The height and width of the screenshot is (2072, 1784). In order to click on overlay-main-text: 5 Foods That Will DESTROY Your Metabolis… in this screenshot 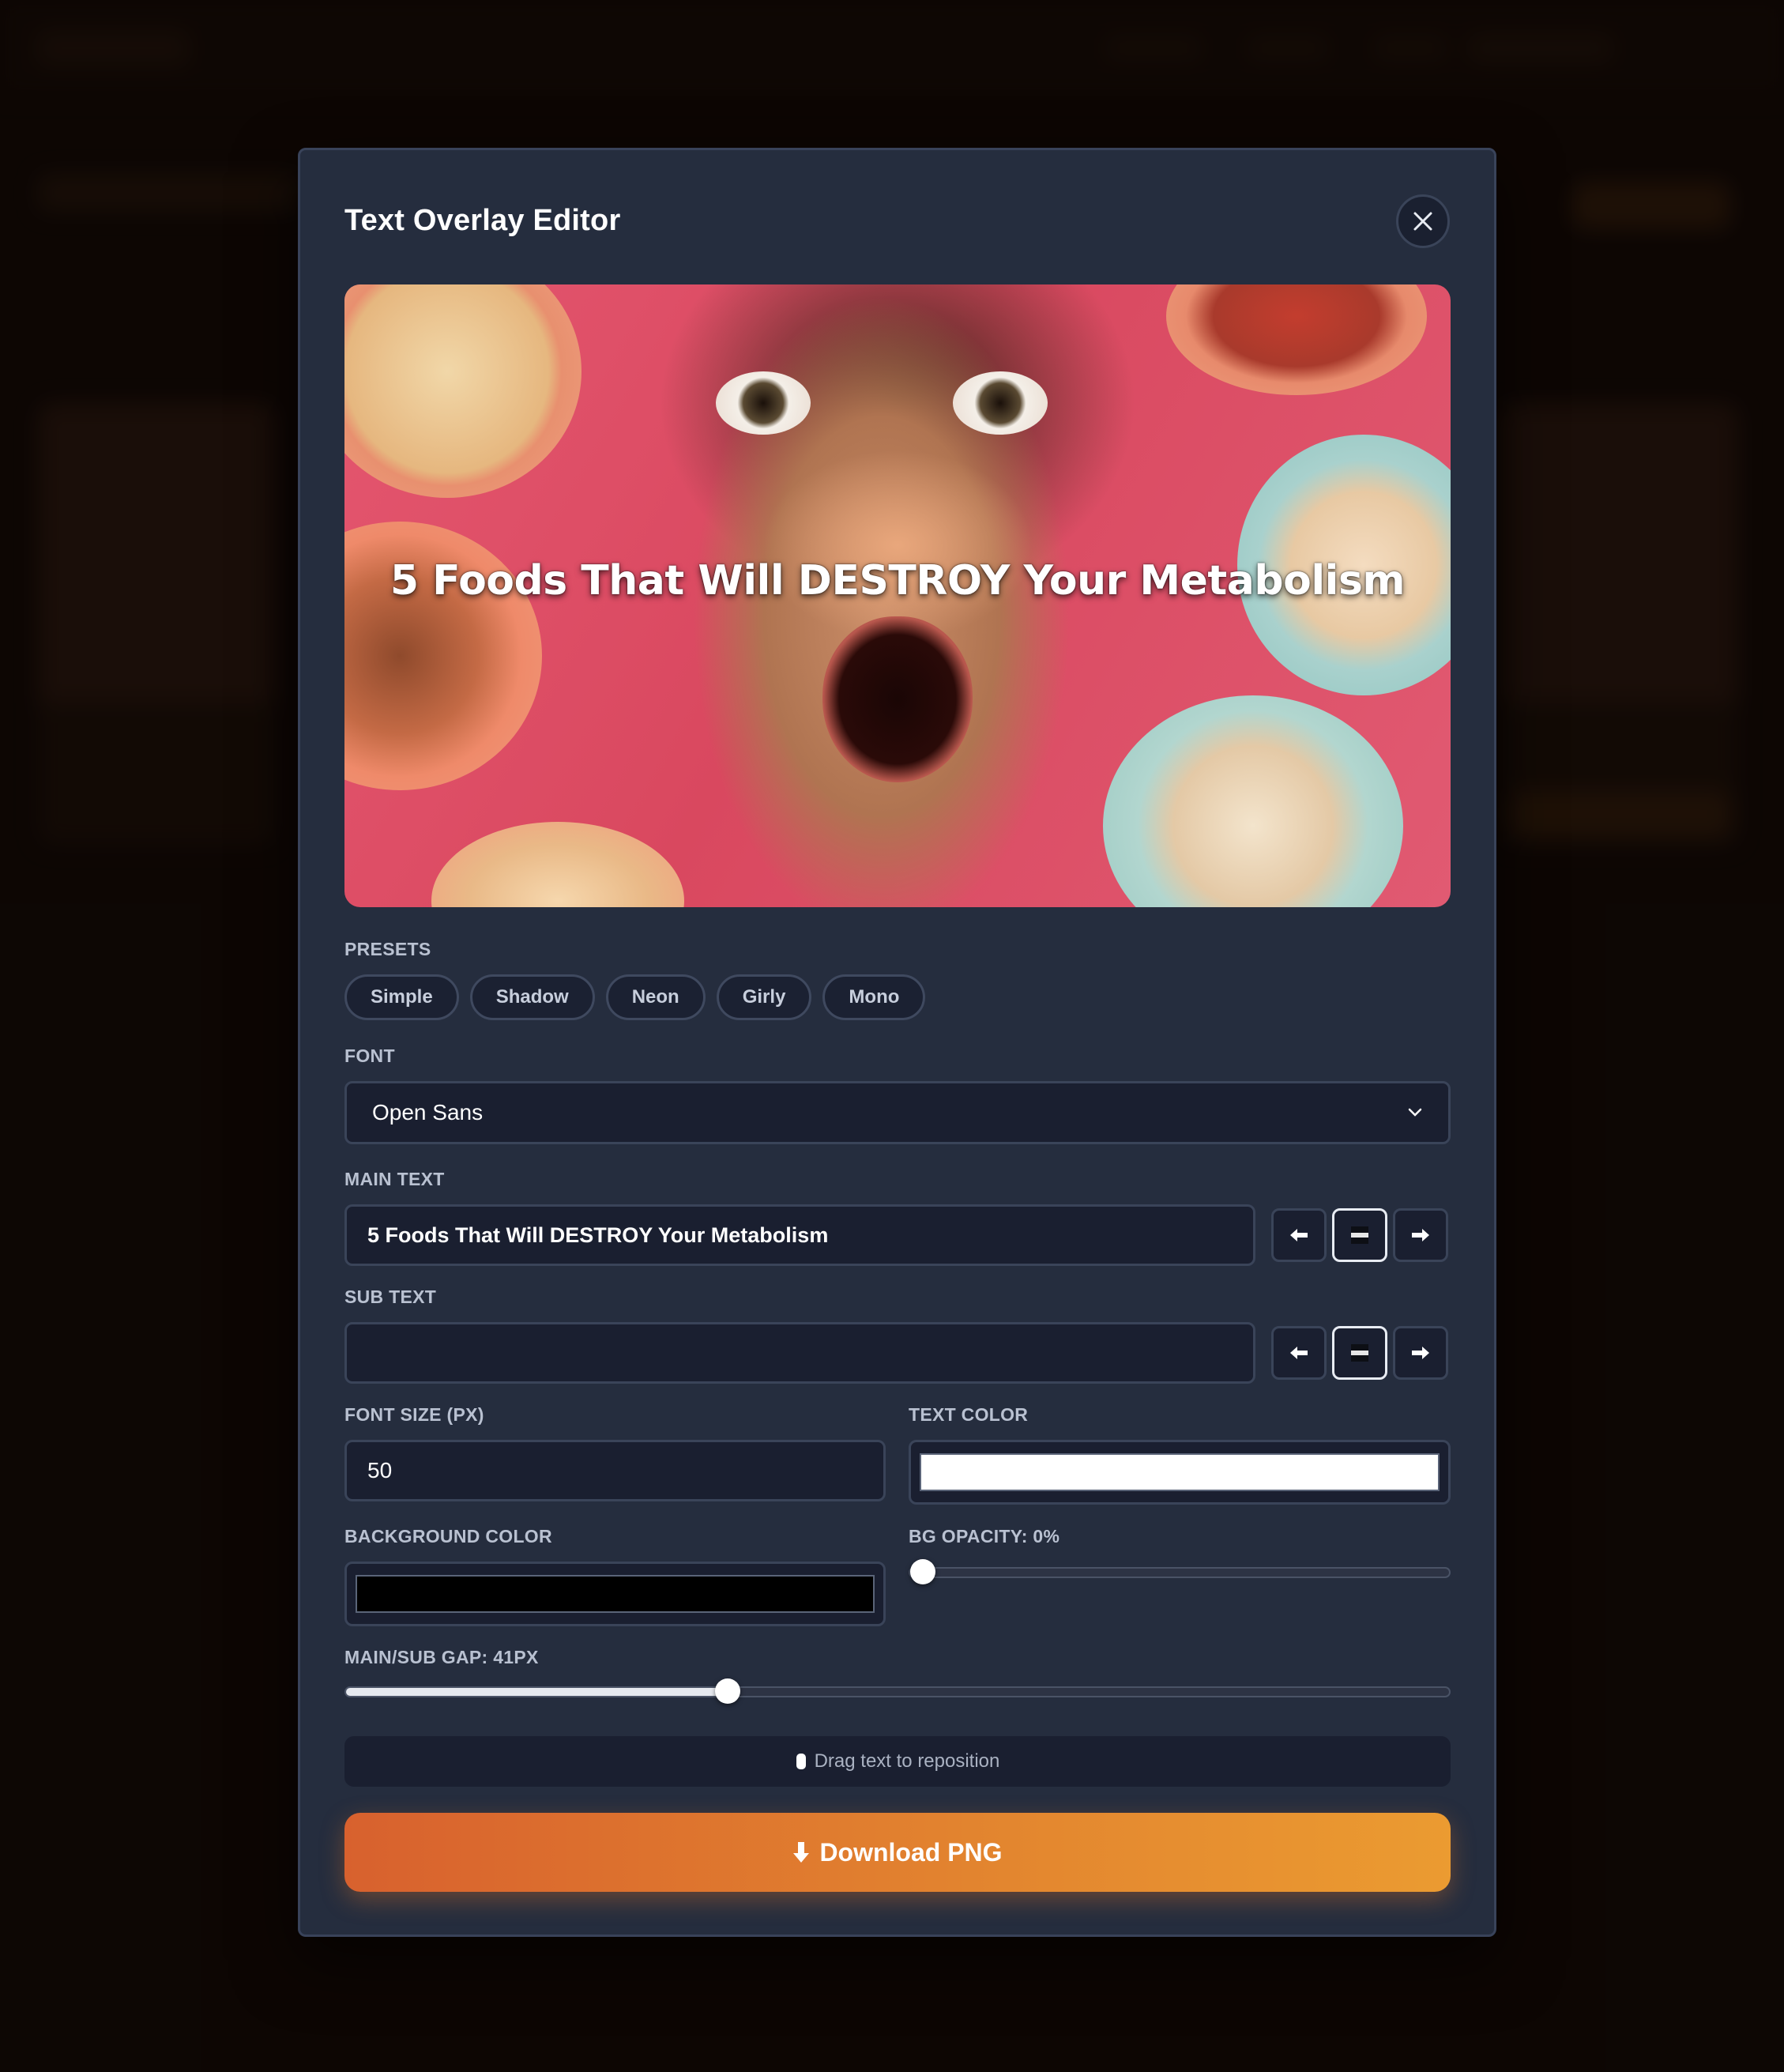, I will do `click(898, 581)`.